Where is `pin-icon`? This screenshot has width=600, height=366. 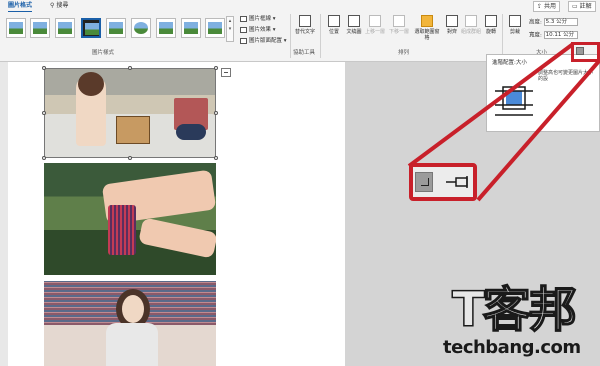
pin-icon is located at coordinates (459, 182).